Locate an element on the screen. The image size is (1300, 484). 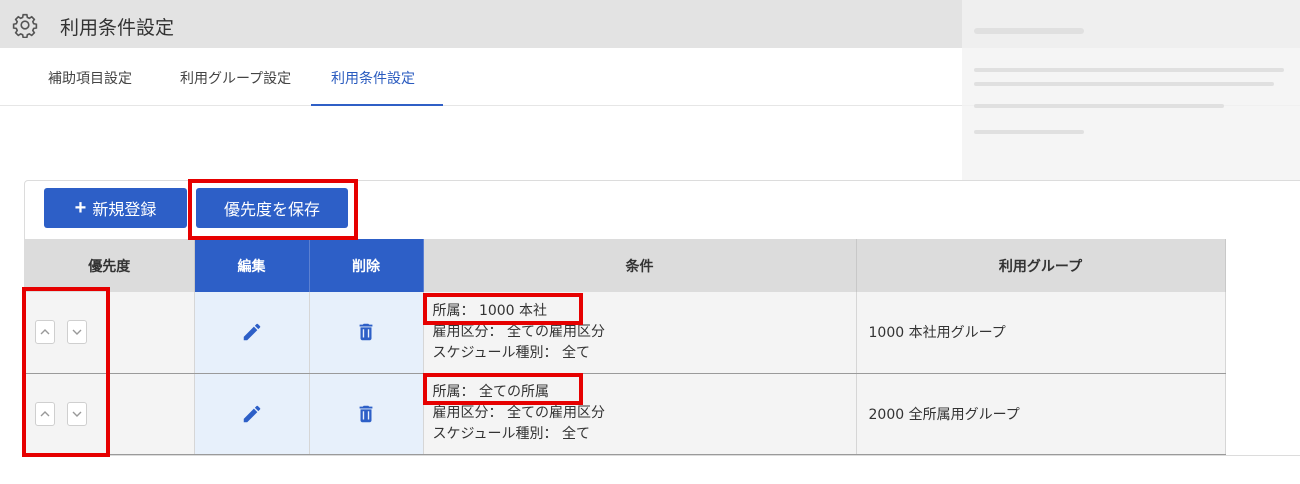
tab-usage-conditions: 利用条件設定 is located at coordinates (373, 78).